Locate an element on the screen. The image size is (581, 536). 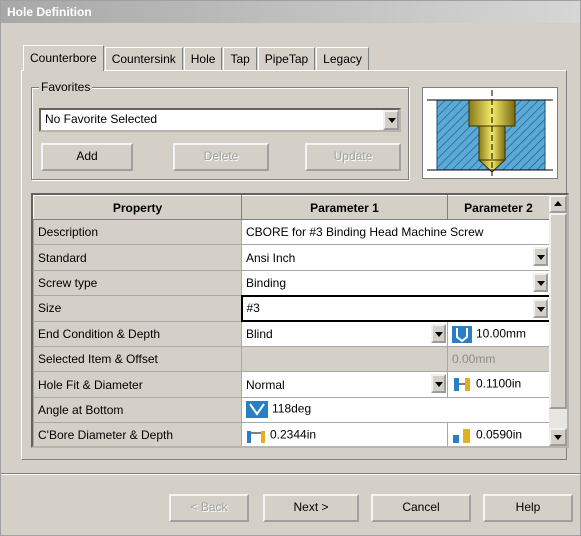
cbore-depth-value: 0.0590in is located at coordinates (499, 434).